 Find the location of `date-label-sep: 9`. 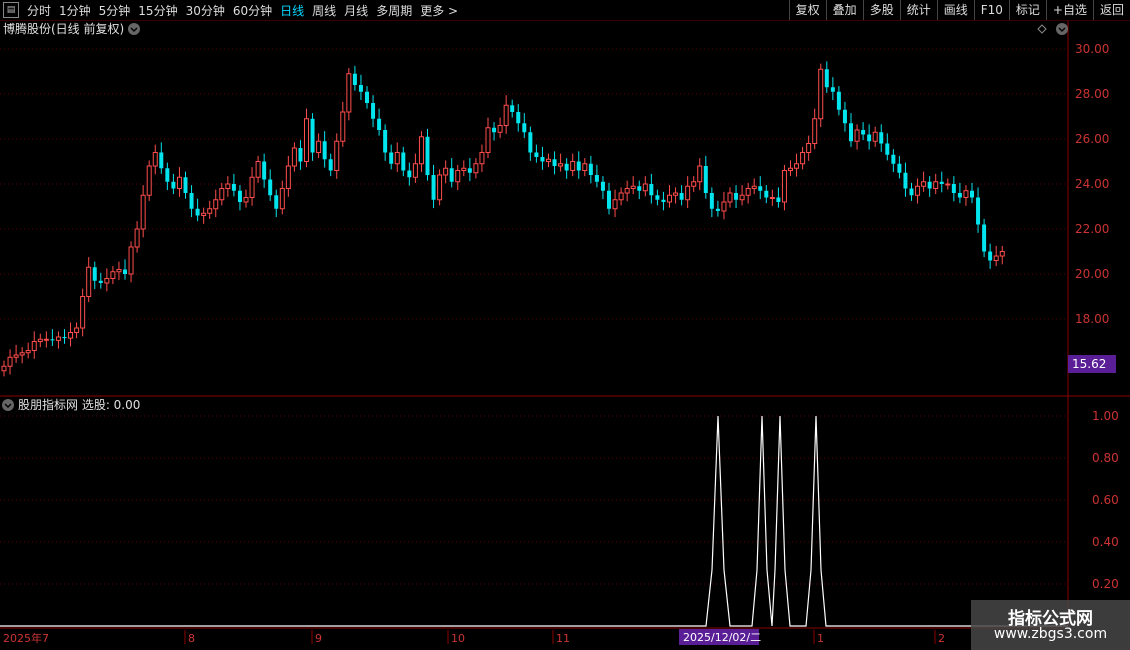

date-label-sep: 9 is located at coordinates (318, 638).